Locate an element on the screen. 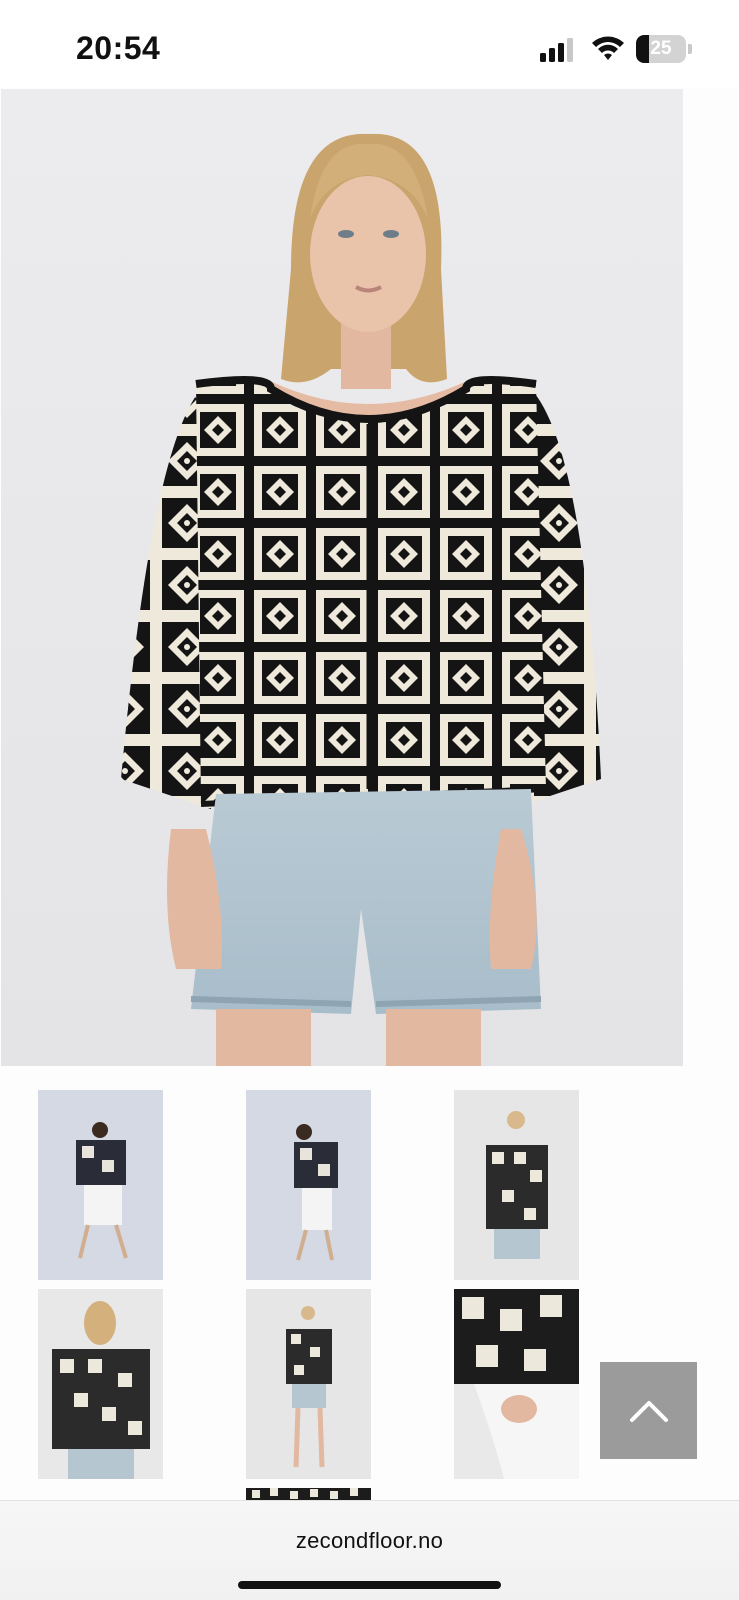 The width and height of the screenshot is (739, 1600). back-to-top-button is located at coordinates (648, 1410).